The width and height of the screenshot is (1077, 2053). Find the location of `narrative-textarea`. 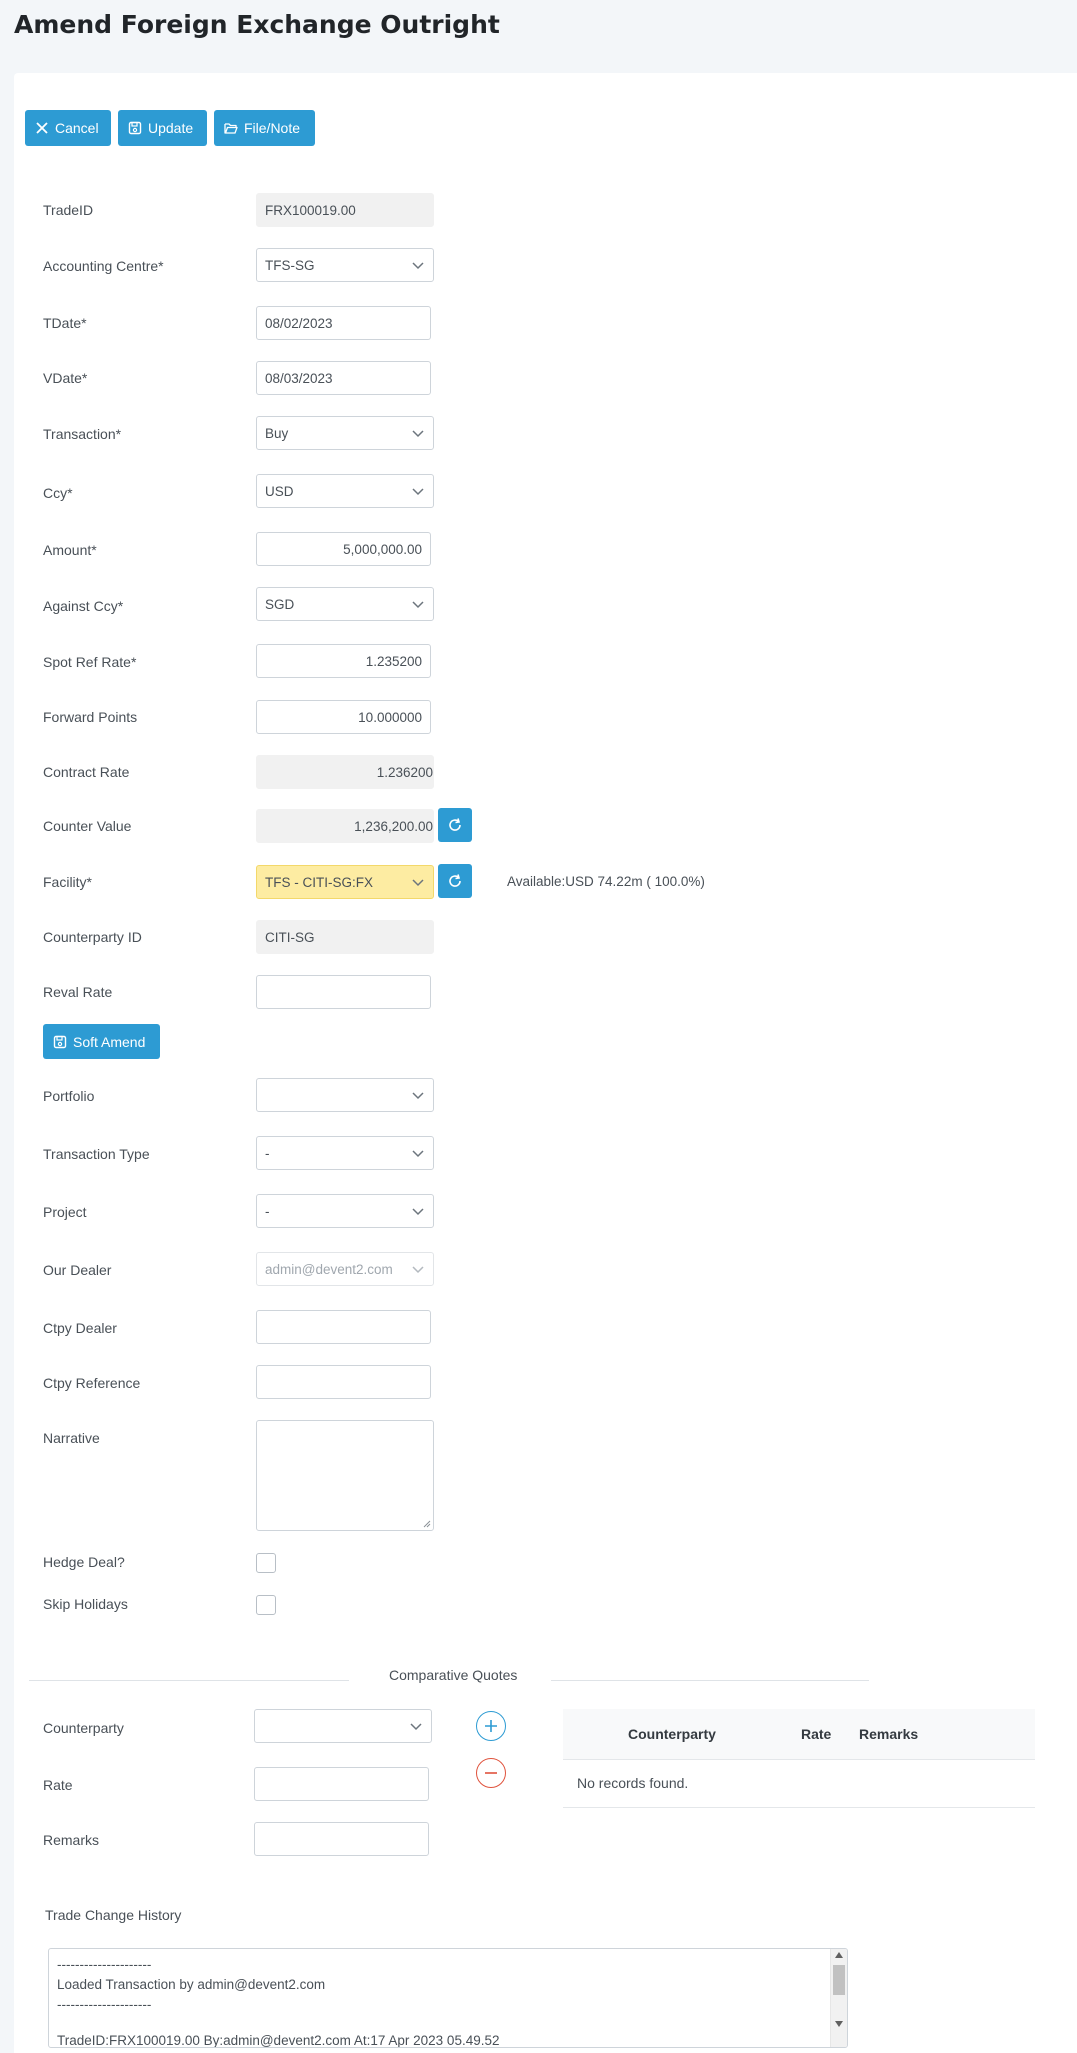

narrative-textarea is located at coordinates (345, 1475).